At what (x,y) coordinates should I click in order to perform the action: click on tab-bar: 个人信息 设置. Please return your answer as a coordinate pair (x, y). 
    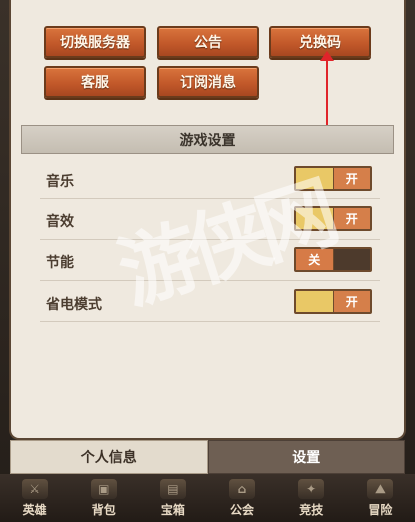
    Looking at the image, I should click on (207, 457).